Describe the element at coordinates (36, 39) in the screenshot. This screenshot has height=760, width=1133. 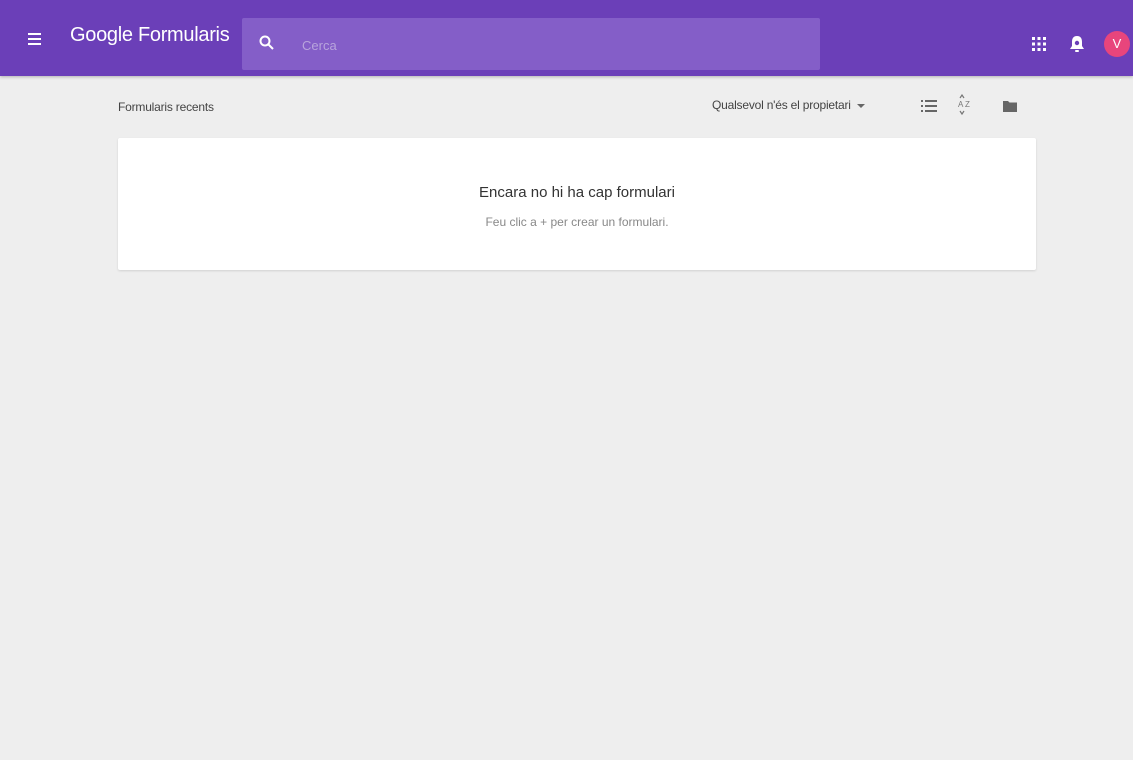
I see `hamburger-menu-icon` at that location.